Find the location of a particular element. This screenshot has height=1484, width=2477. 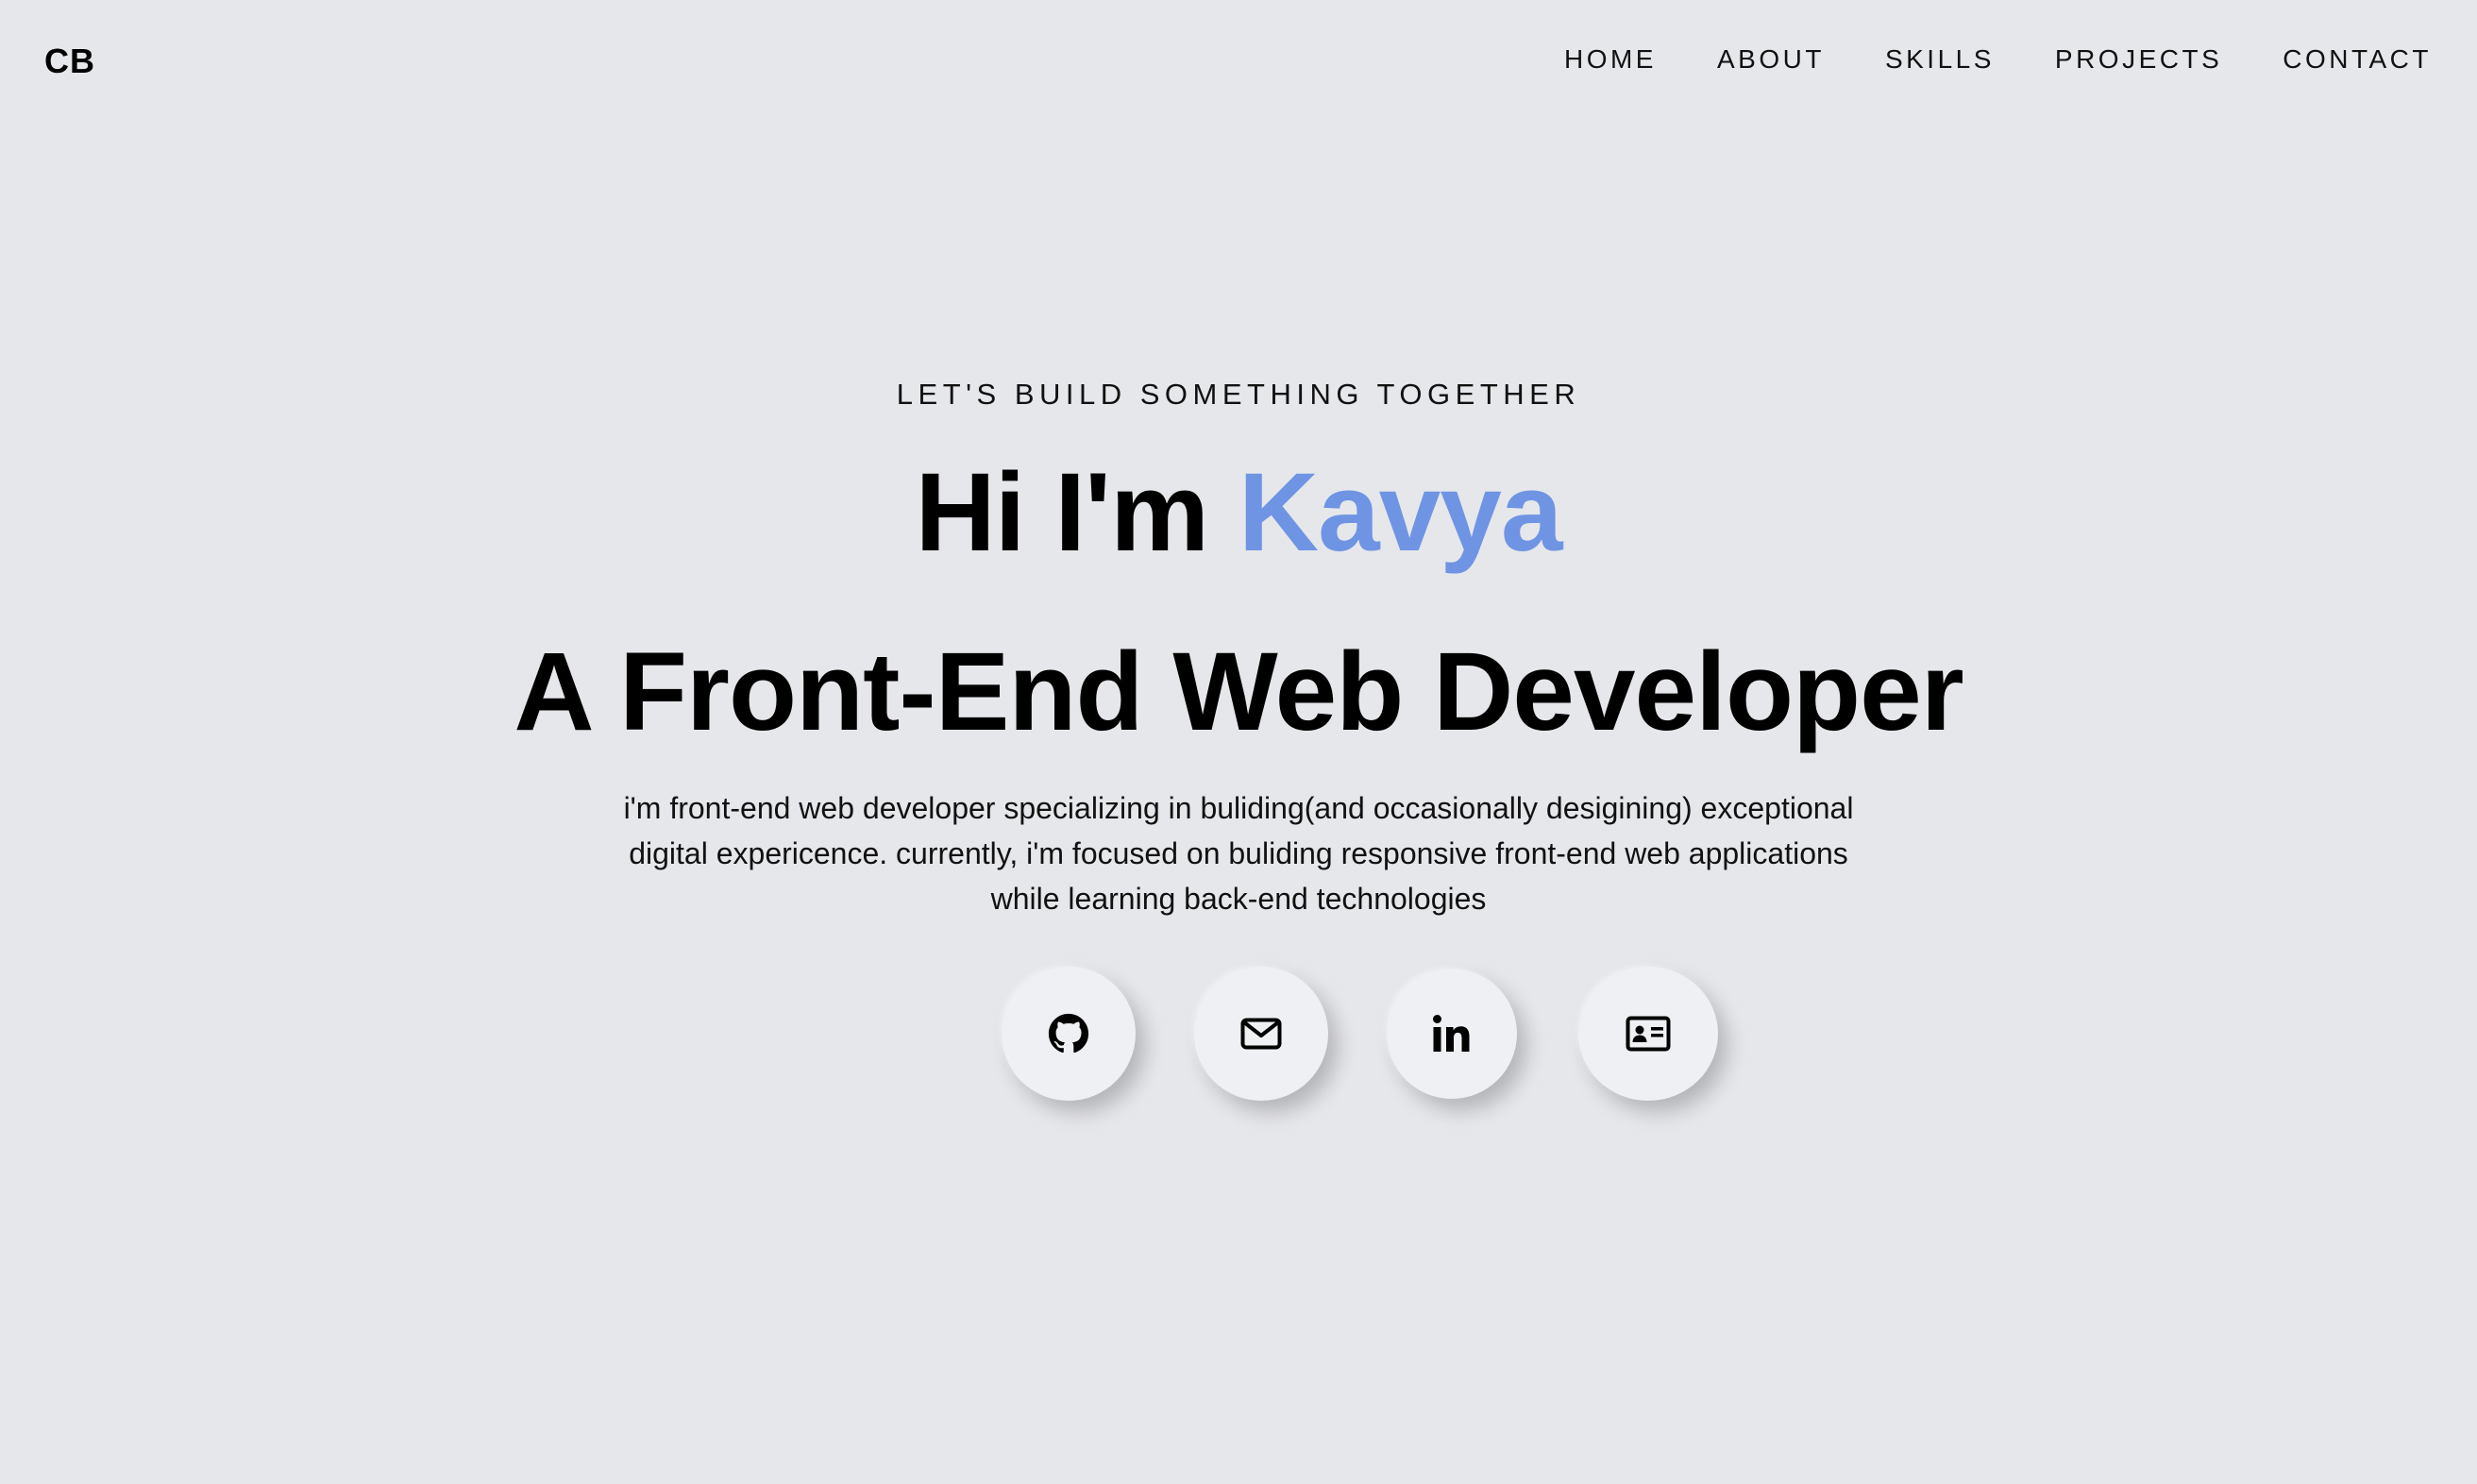

main-nav: HOME ABOUT SKILLS PROJECTS CONTACT is located at coordinates (1968, 59).